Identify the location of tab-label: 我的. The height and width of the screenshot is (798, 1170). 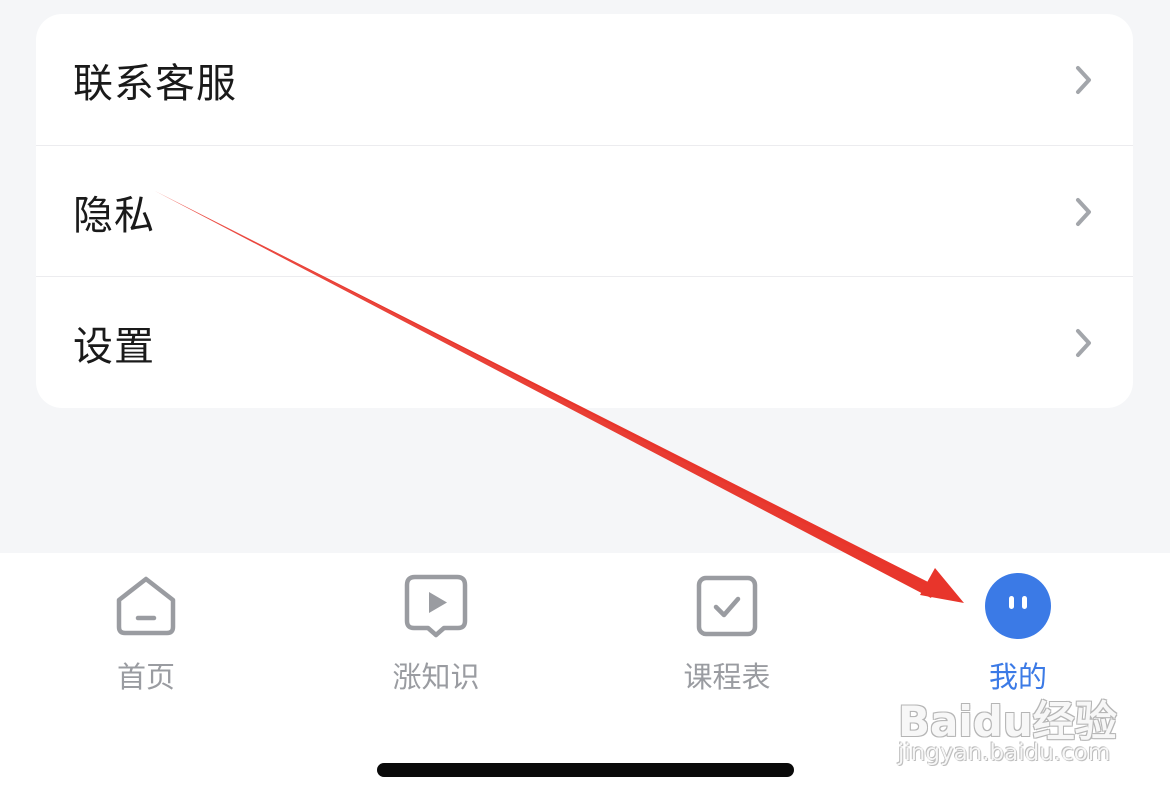
(1017, 677).